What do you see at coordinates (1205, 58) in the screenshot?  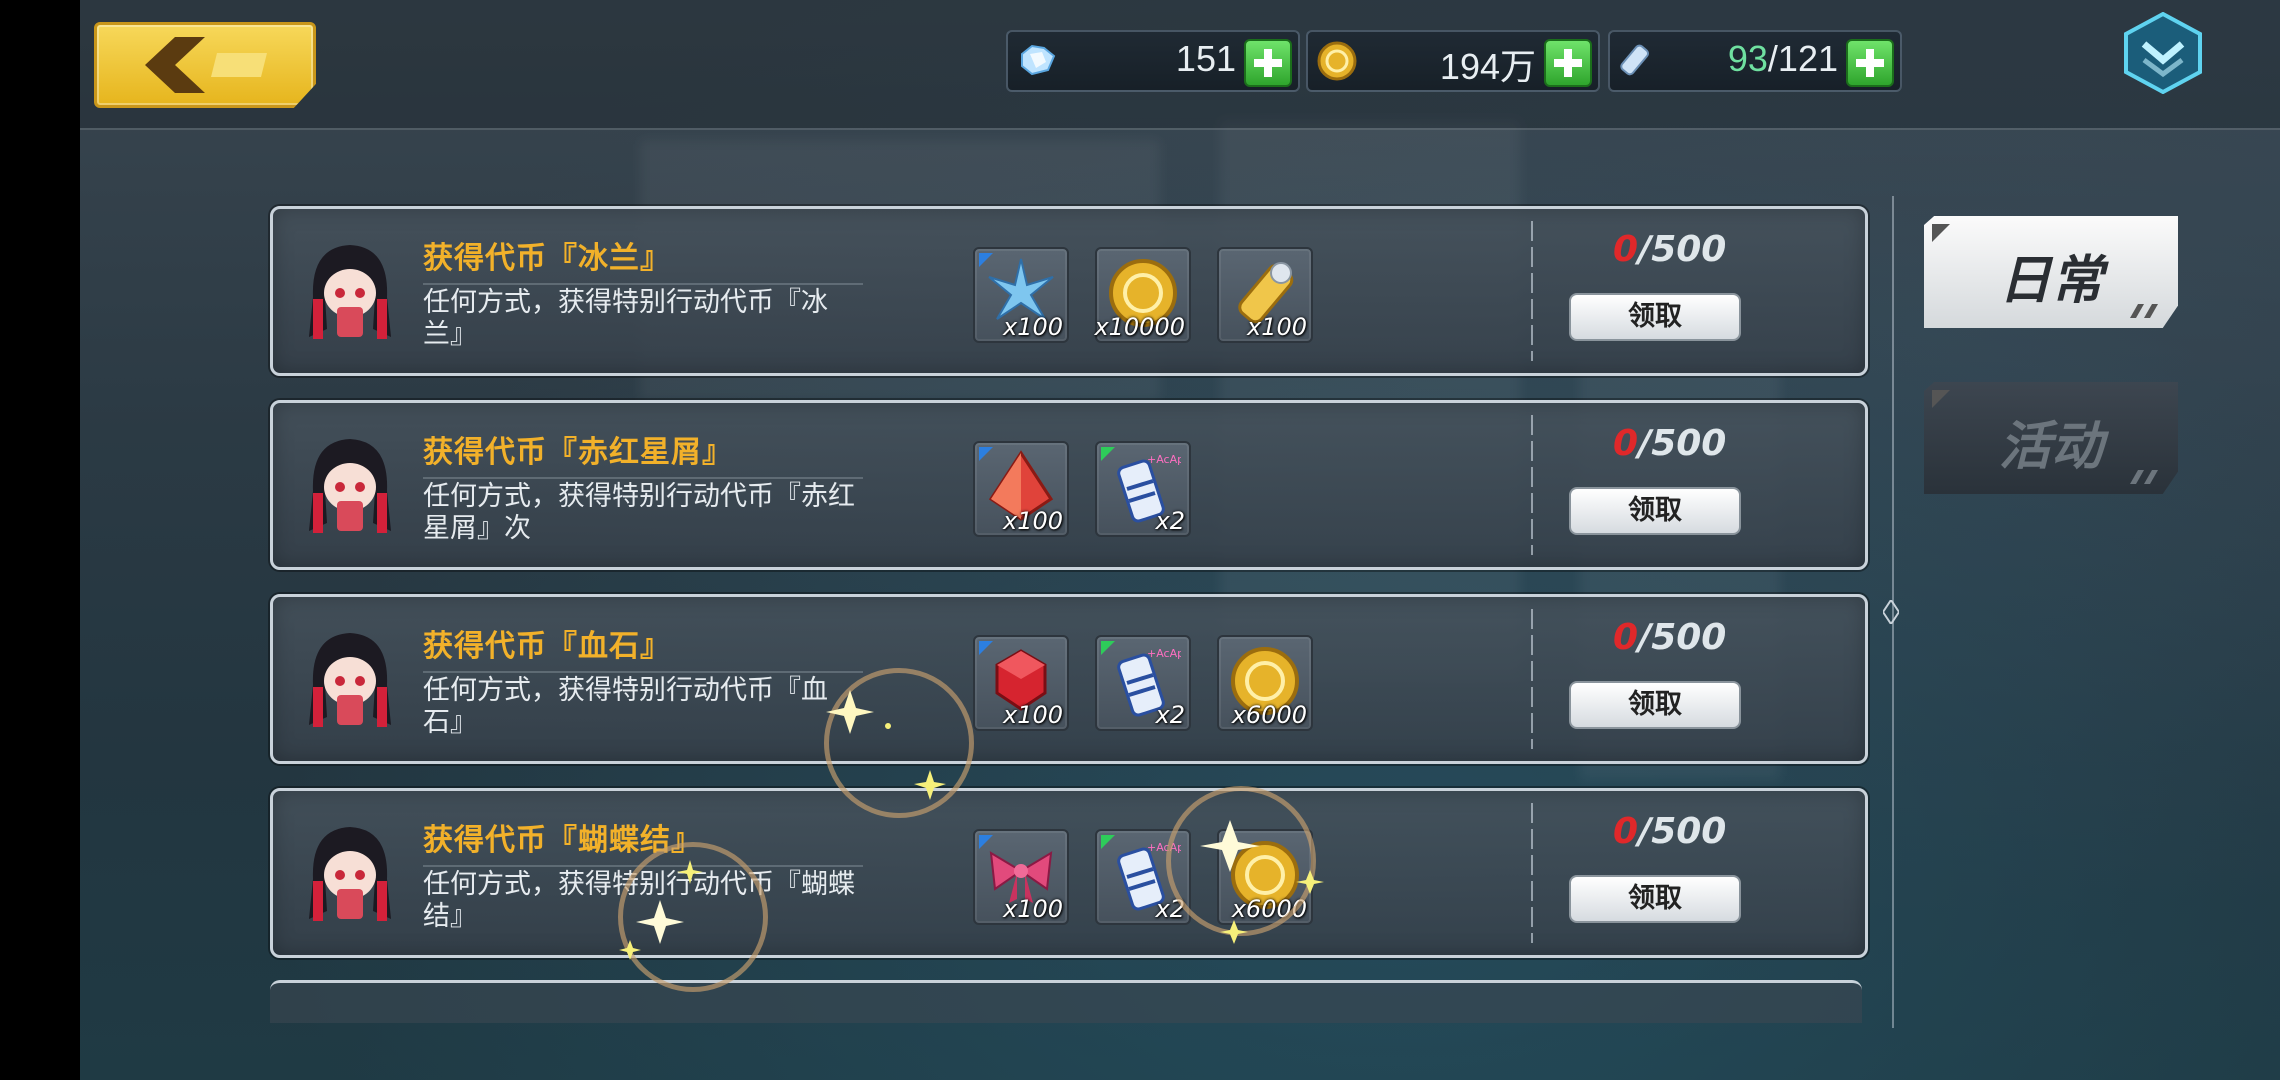 I see `crystal-amount: 151` at bounding box center [1205, 58].